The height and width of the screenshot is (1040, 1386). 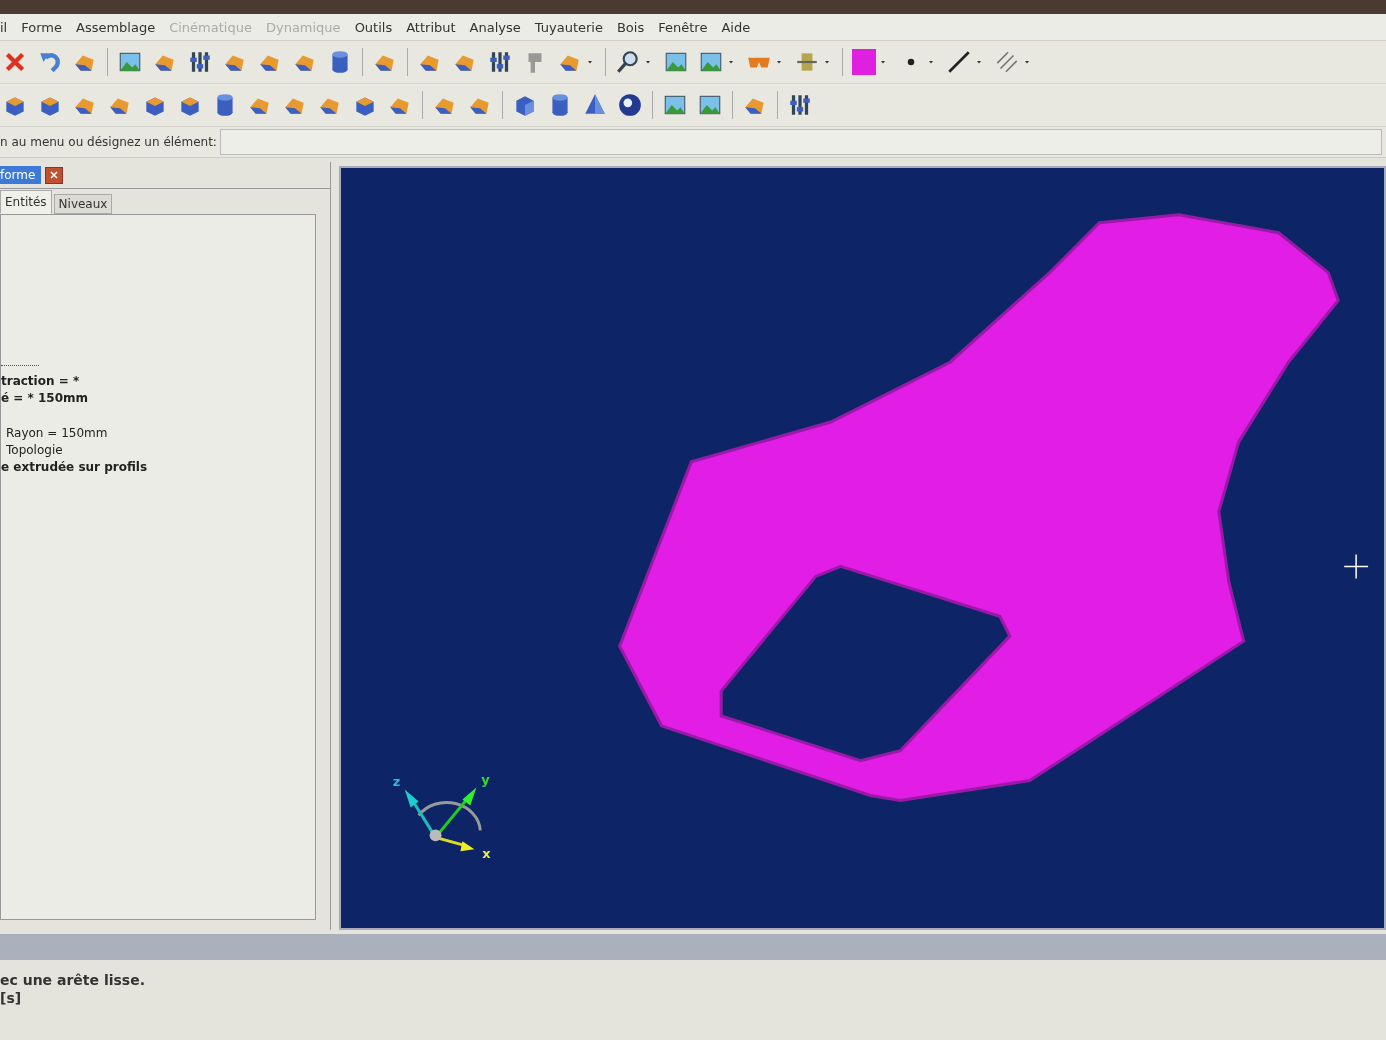 What do you see at coordinates (158, 433) in the screenshot?
I see `tree-item: Rayon = 150mm` at bounding box center [158, 433].